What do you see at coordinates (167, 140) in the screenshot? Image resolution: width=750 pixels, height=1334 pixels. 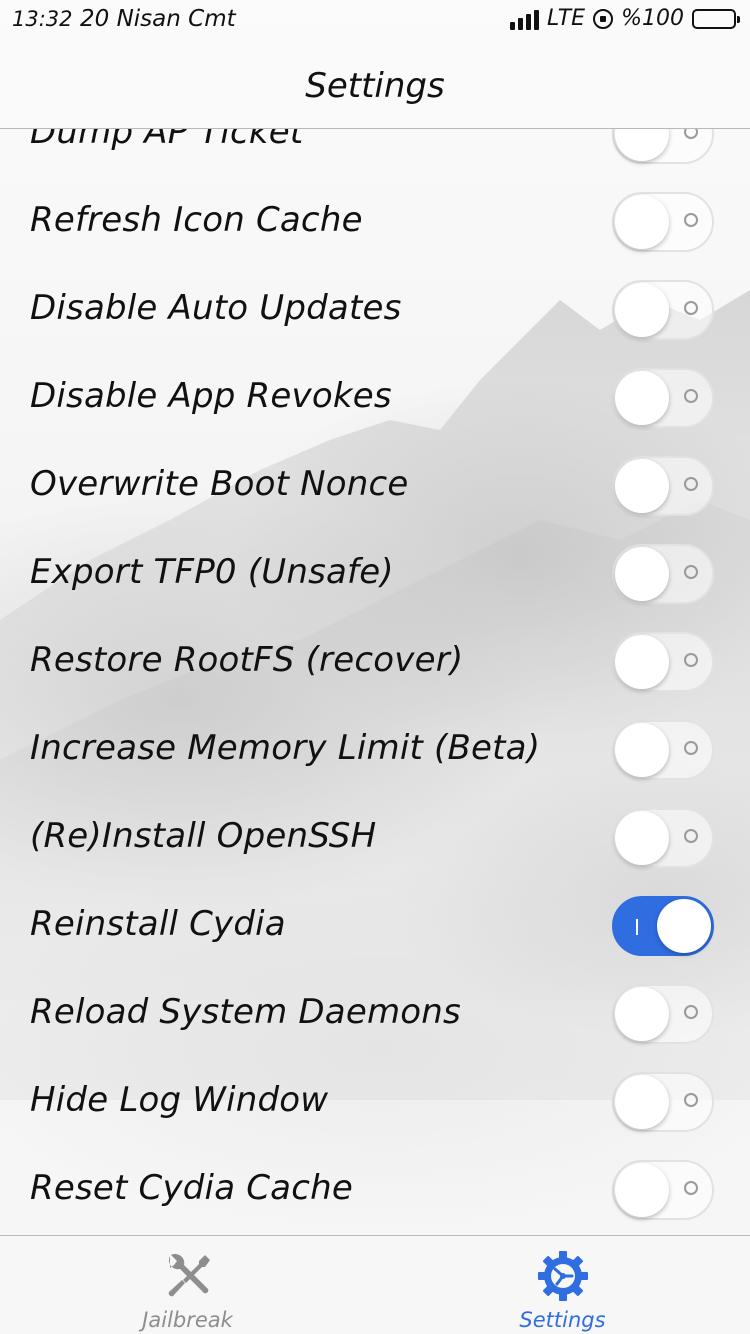 I see `settings-row-label: Dump AP Ticket` at bounding box center [167, 140].